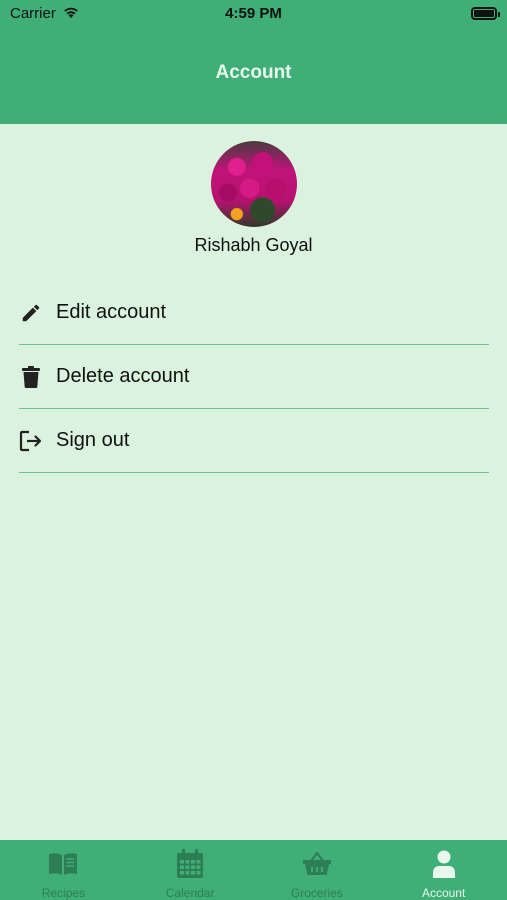 This screenshot has height=900, width=507. I want to click on tab-groceries: Groceries, so click(317, 870).